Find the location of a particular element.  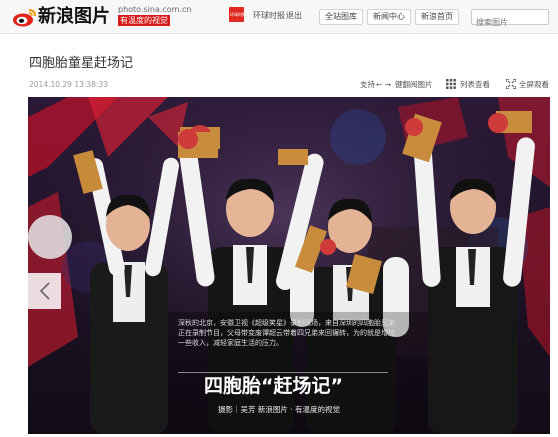

search-box is located at coordinates (510, 19).